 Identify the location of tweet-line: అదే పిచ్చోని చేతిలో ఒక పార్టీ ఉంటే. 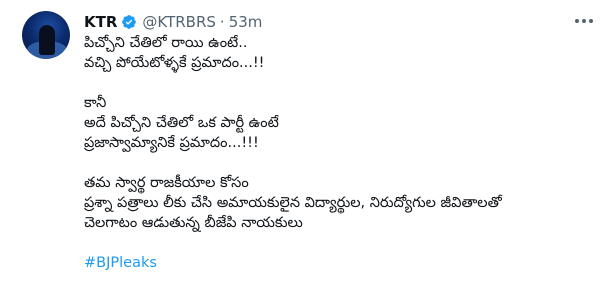
(181, 123).